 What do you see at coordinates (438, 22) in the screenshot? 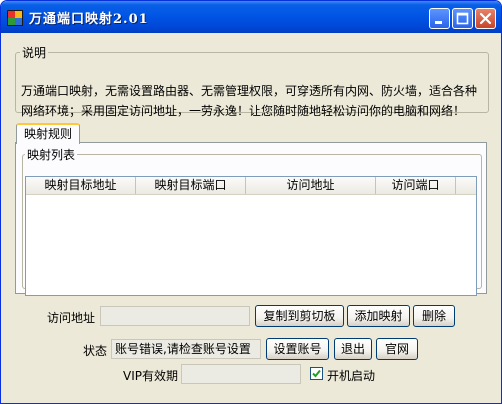
I see `minimize-icon` at bounding box center [438, 22].